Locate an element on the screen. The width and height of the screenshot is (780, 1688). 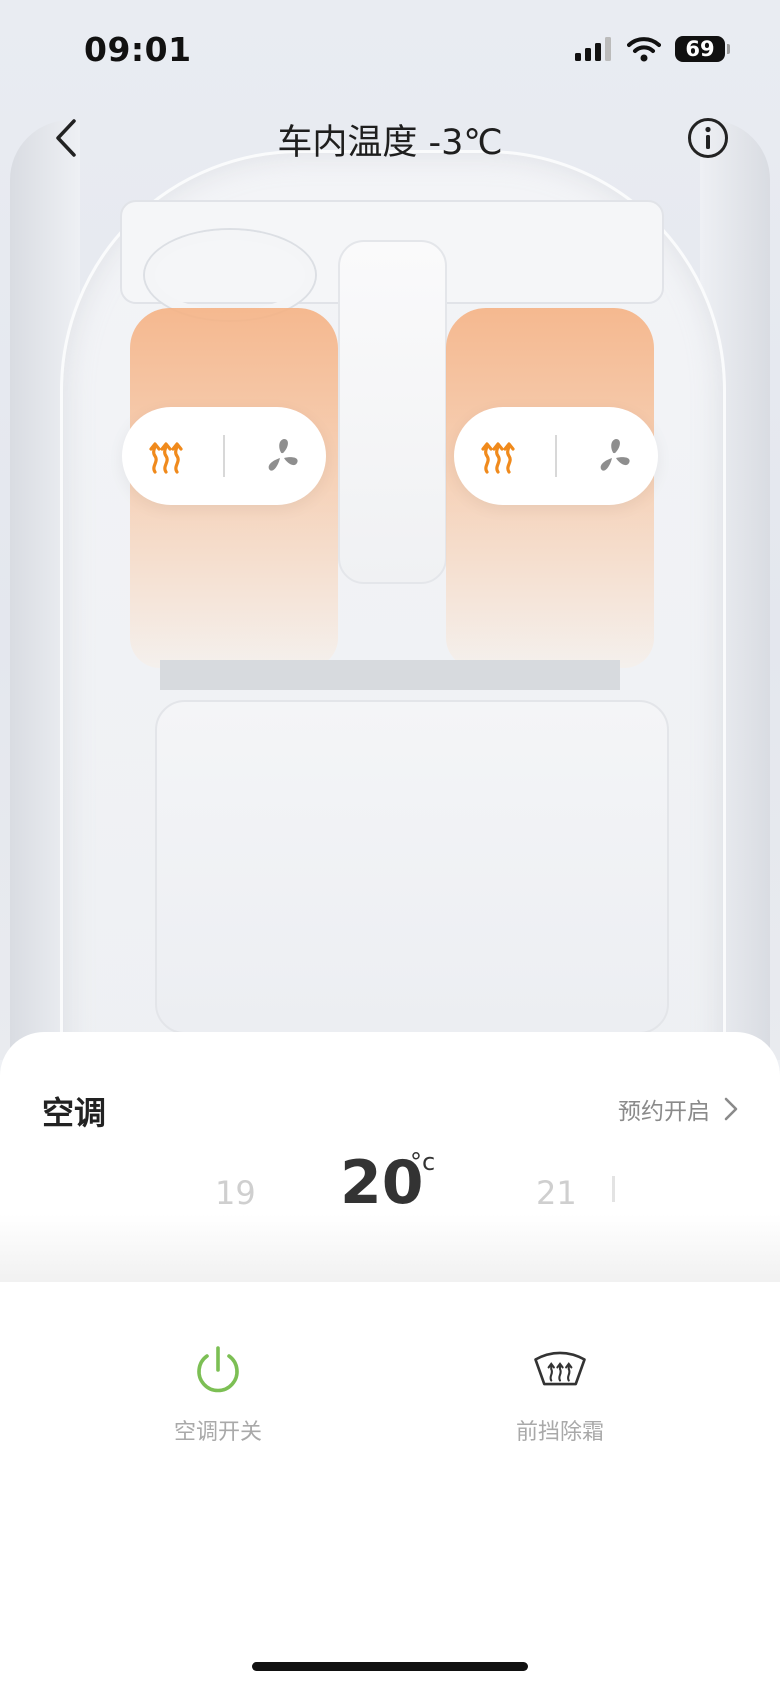
schedule-start-link: 预约开启 is located at coordinates (678, 1109).